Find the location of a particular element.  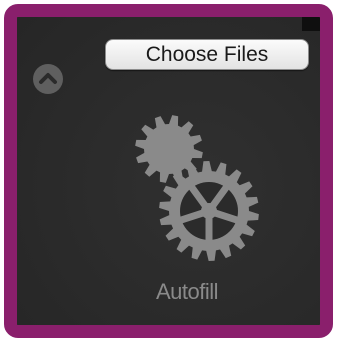

large-gear-icon is located at coordinates (209, 211).